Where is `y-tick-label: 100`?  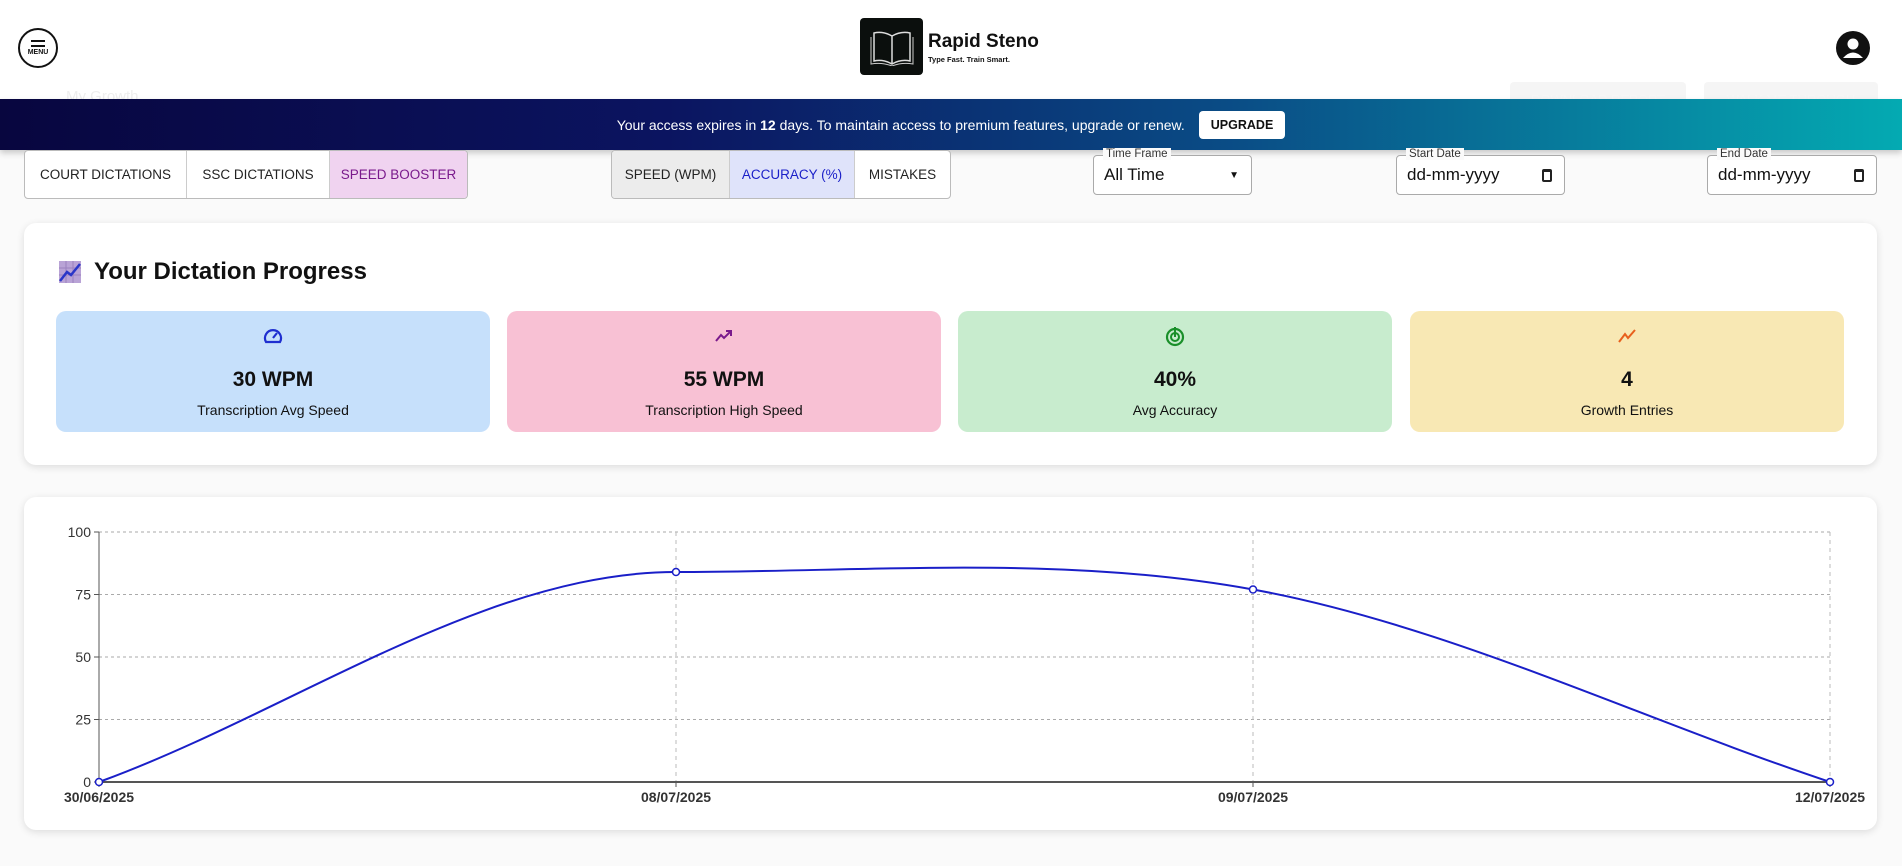 y-tick-label: 100 is located at coordinates (80, 532).